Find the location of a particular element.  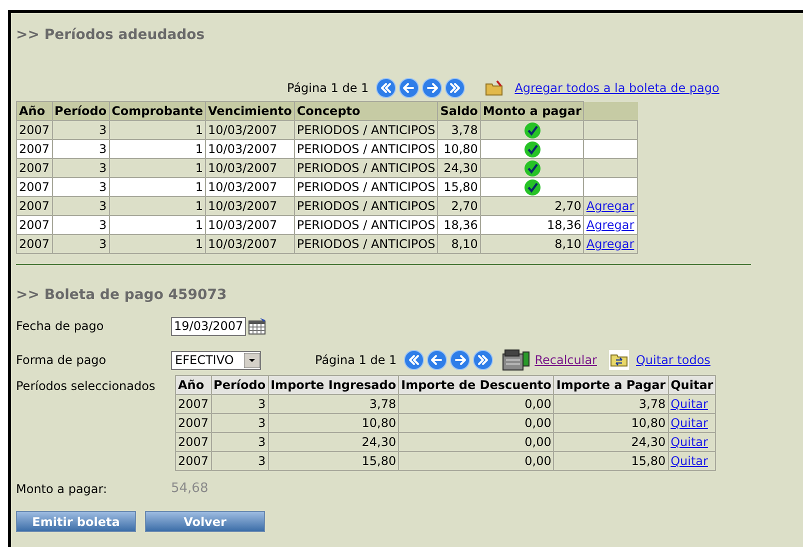

payment-method-dropdown: EFECTIVO is located at coordinates (216, 360).